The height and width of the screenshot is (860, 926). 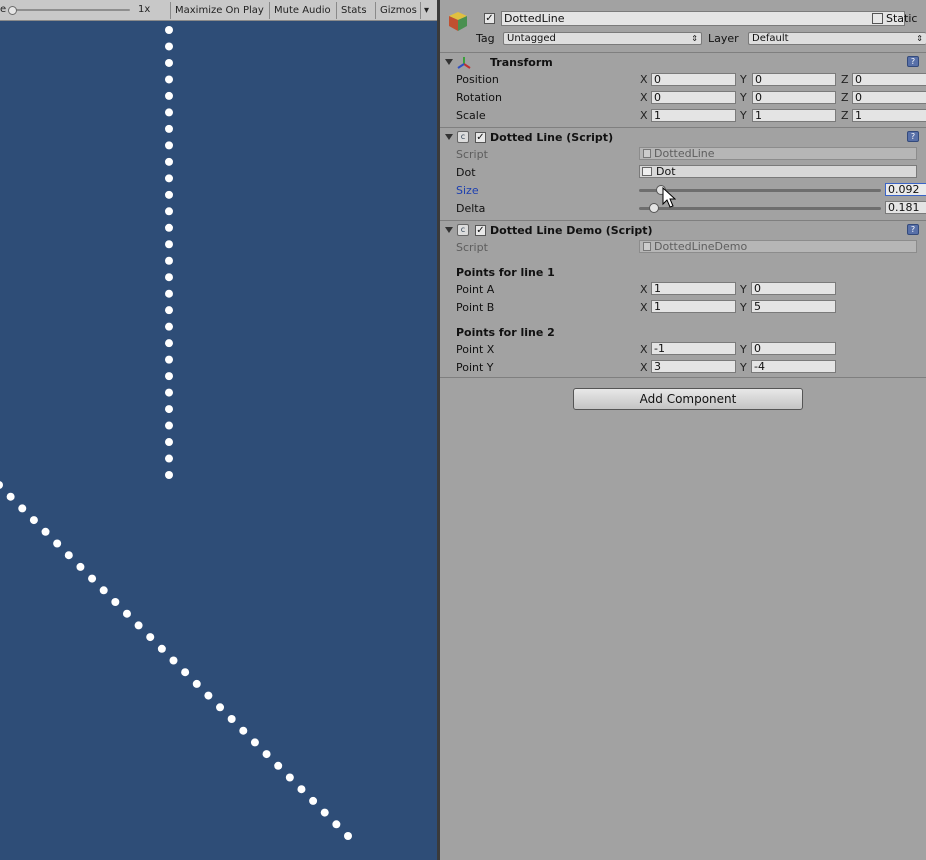 I want to click on layer-dropdown: Default ⇕, so click(x=837, y=38).